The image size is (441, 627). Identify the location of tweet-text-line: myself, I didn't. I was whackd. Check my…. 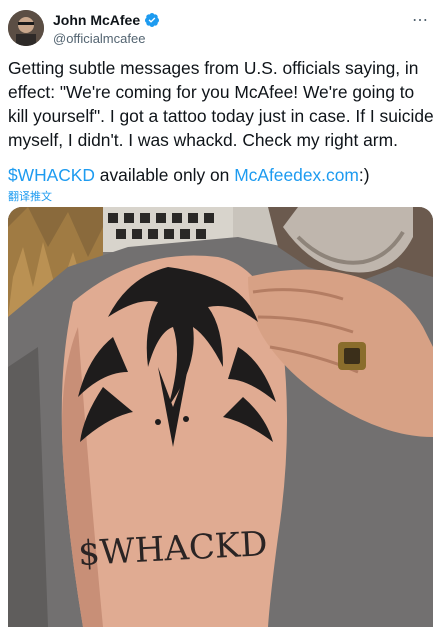
(203, 140).